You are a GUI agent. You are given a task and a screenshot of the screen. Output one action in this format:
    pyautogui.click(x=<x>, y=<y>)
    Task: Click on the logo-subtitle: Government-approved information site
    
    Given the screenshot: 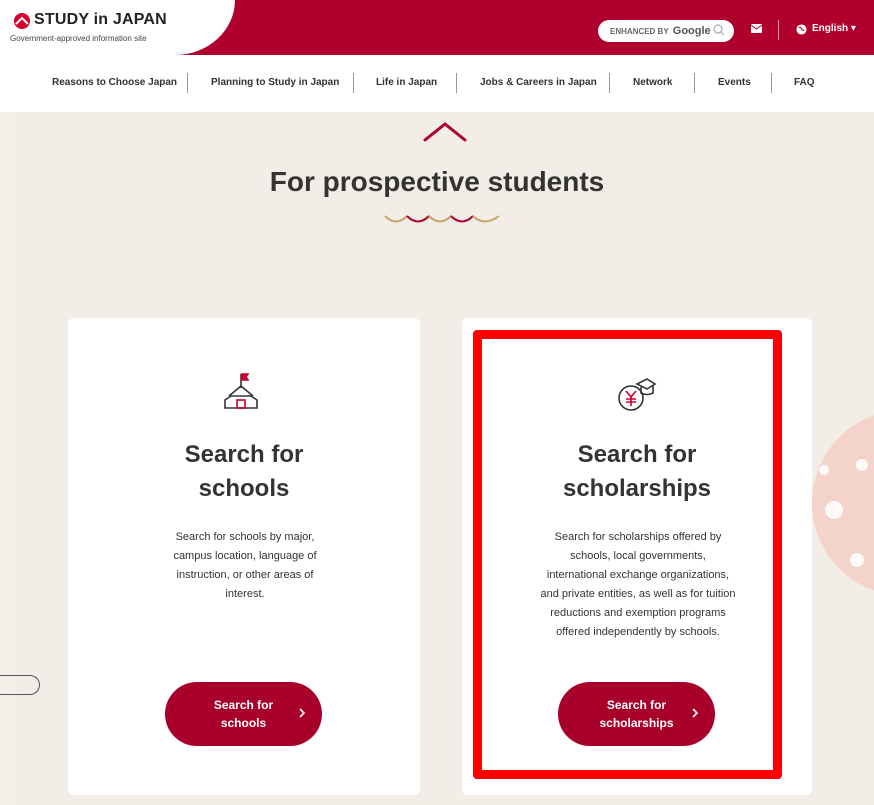 What is the action you would take?
    pyautogui.click(x=78, y=38)
    